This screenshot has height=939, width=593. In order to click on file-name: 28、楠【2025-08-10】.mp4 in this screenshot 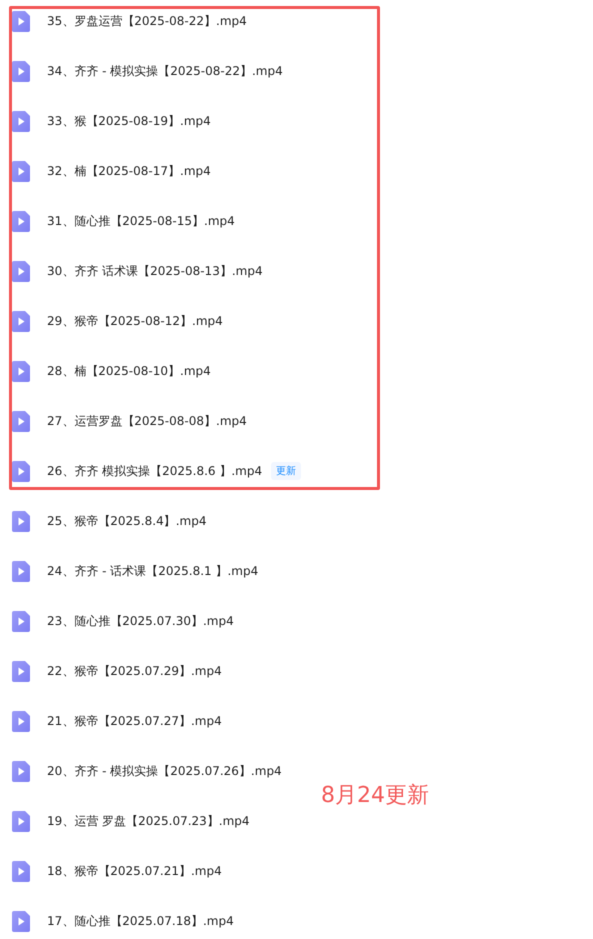, I will do `click(129, 371)`.